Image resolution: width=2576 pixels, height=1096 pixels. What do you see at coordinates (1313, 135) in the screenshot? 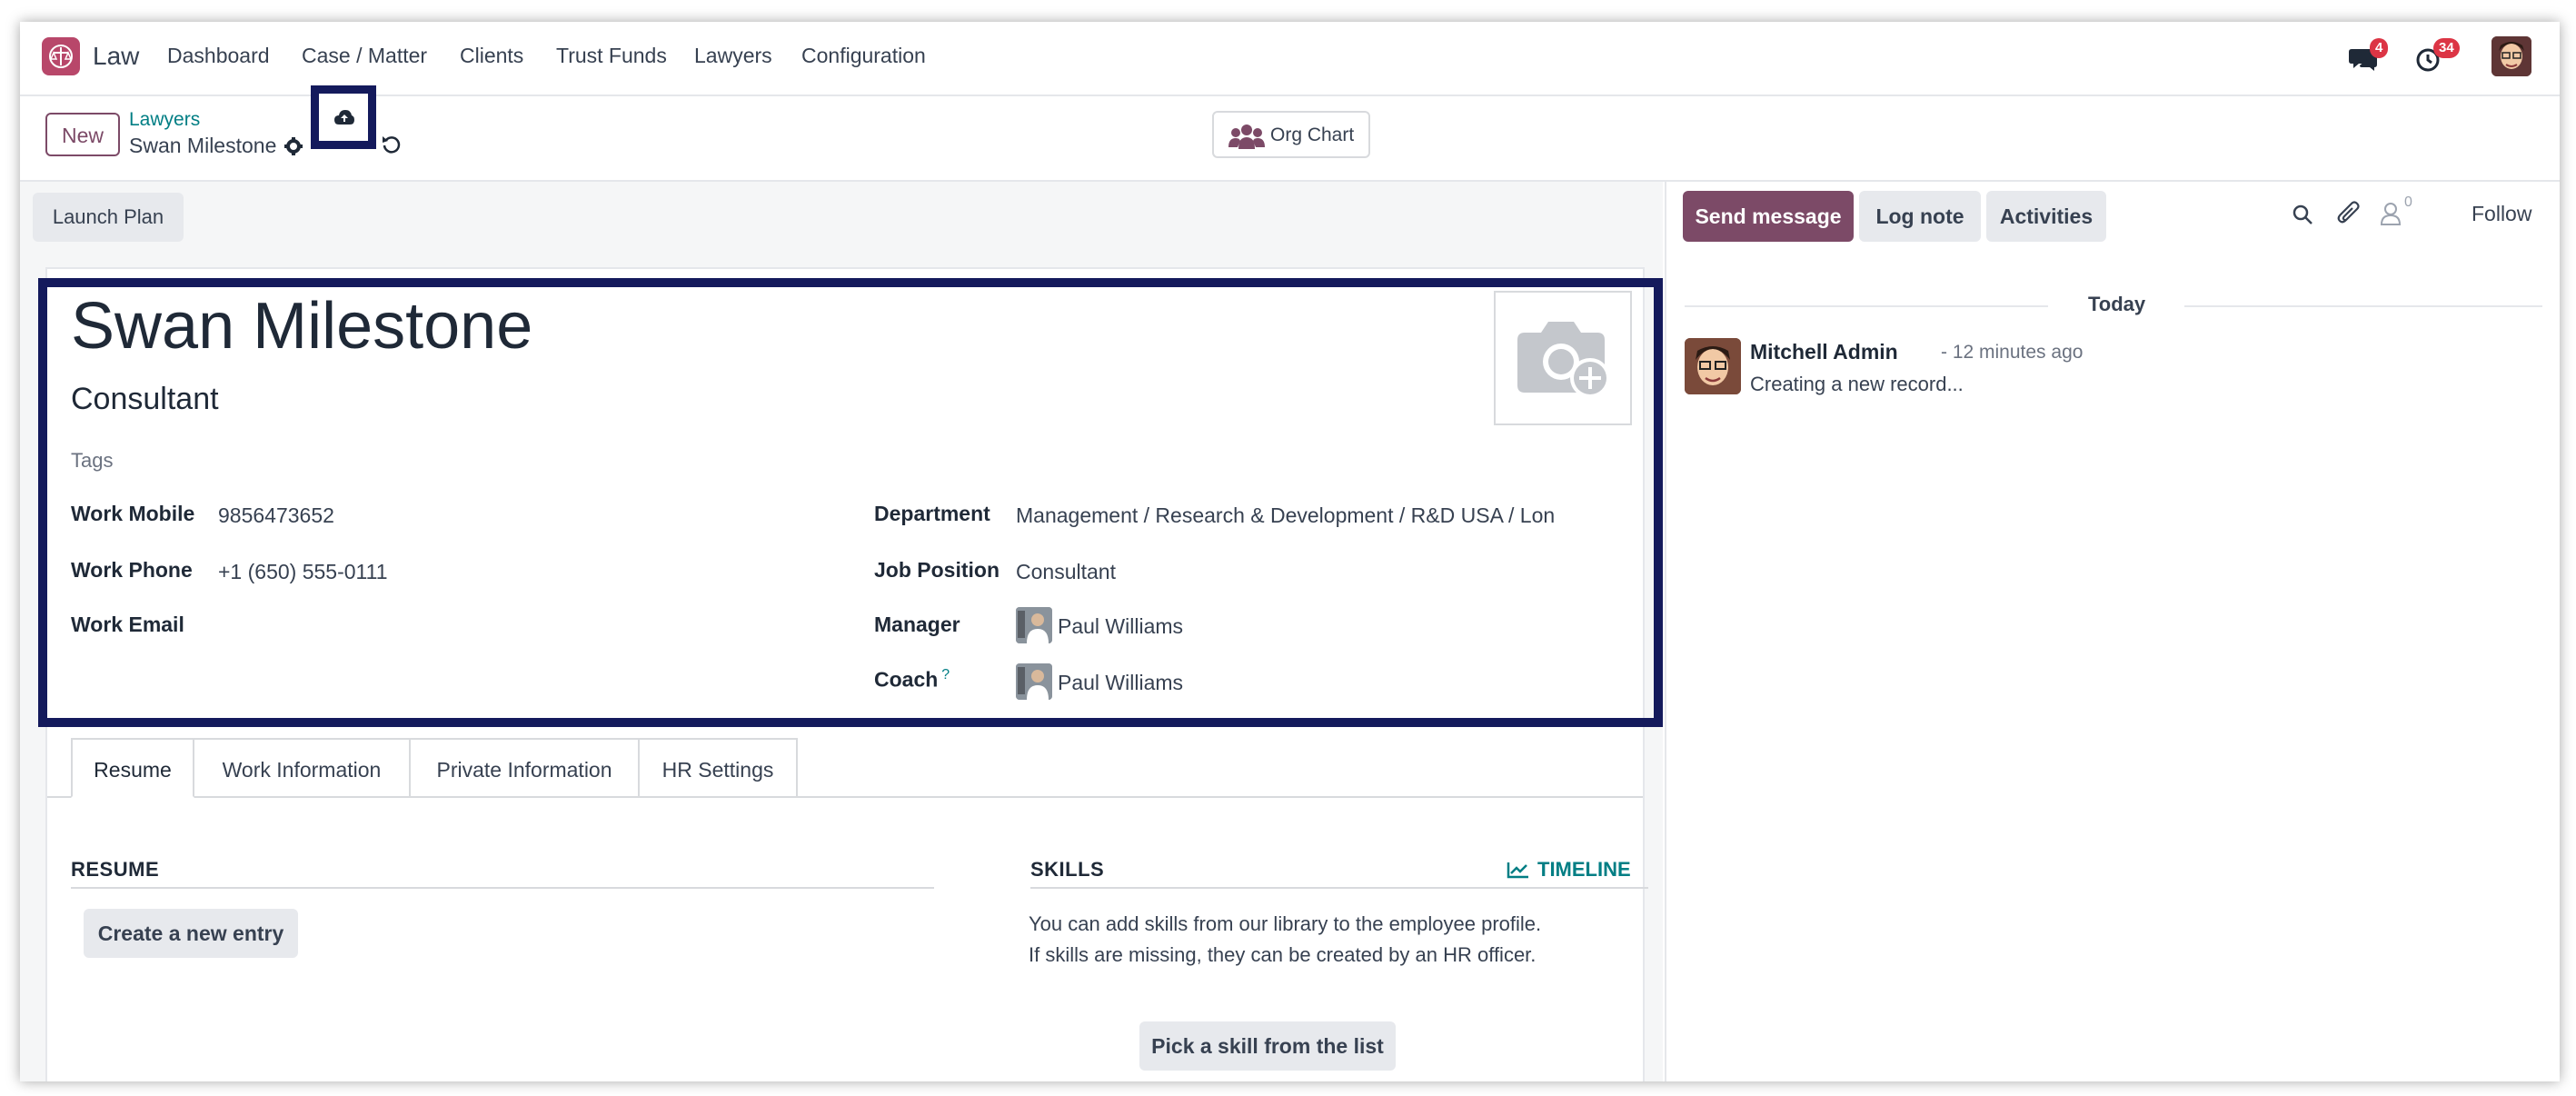
I see `org-chart-label: Org Chart` at bounding box center [1313, 135].